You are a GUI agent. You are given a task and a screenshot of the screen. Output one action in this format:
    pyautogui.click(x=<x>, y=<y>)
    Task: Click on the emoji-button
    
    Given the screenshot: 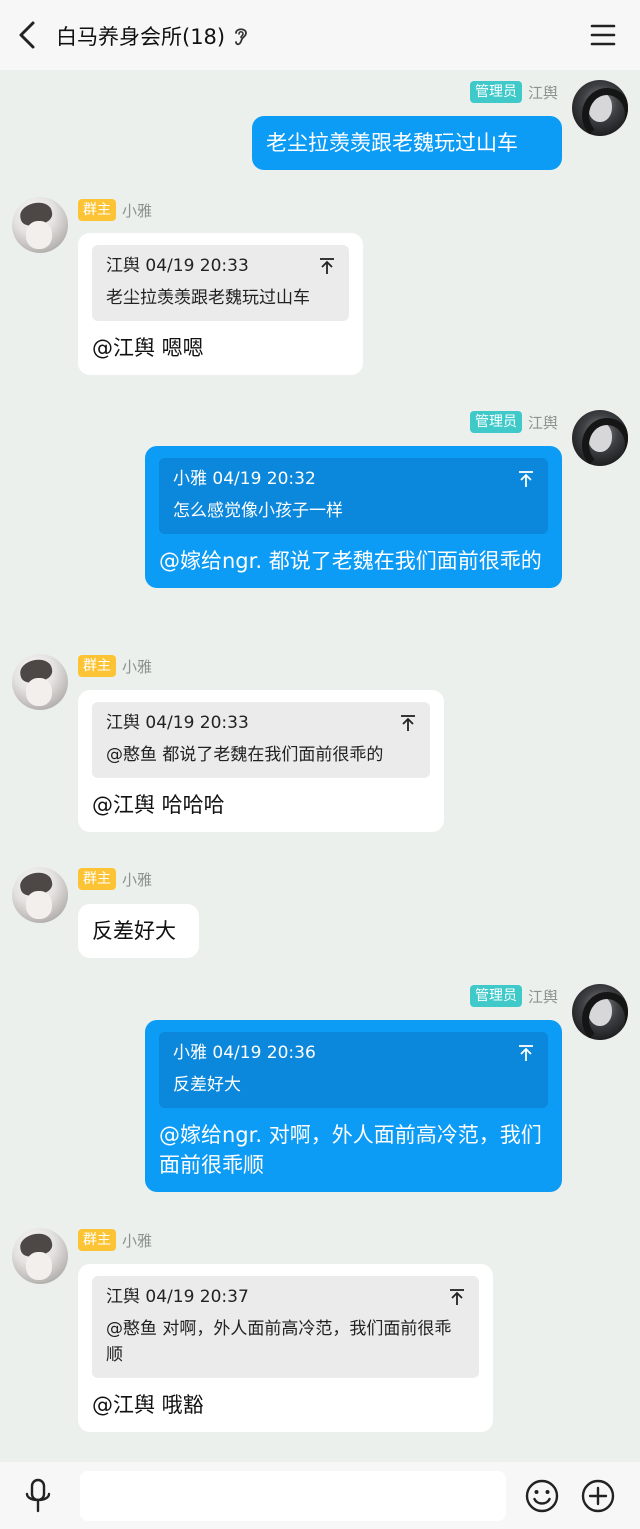 What is the action you would take?
    pyautogui.click(x=542, y=1496)
    